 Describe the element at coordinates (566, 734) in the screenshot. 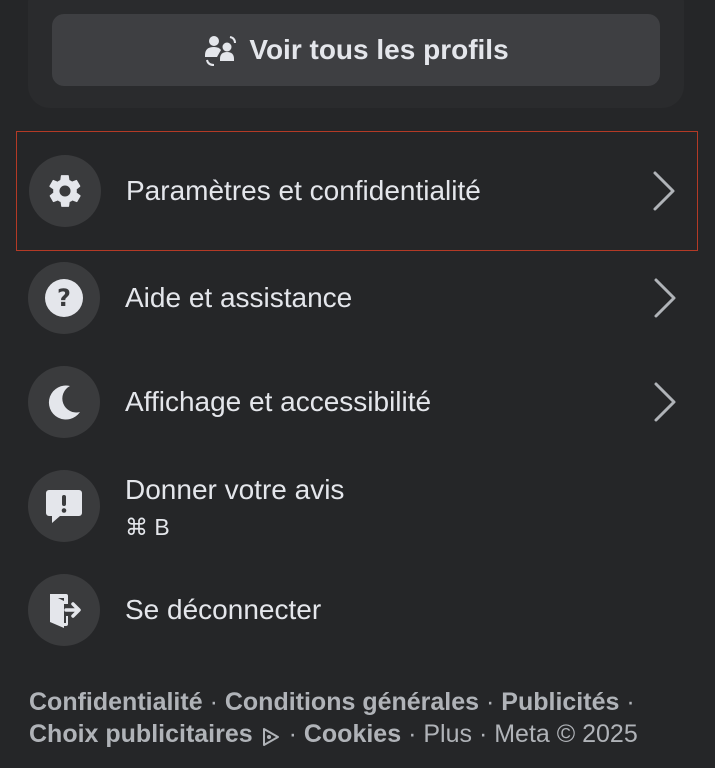

I see `copyright: Meta © 2025` at that location.